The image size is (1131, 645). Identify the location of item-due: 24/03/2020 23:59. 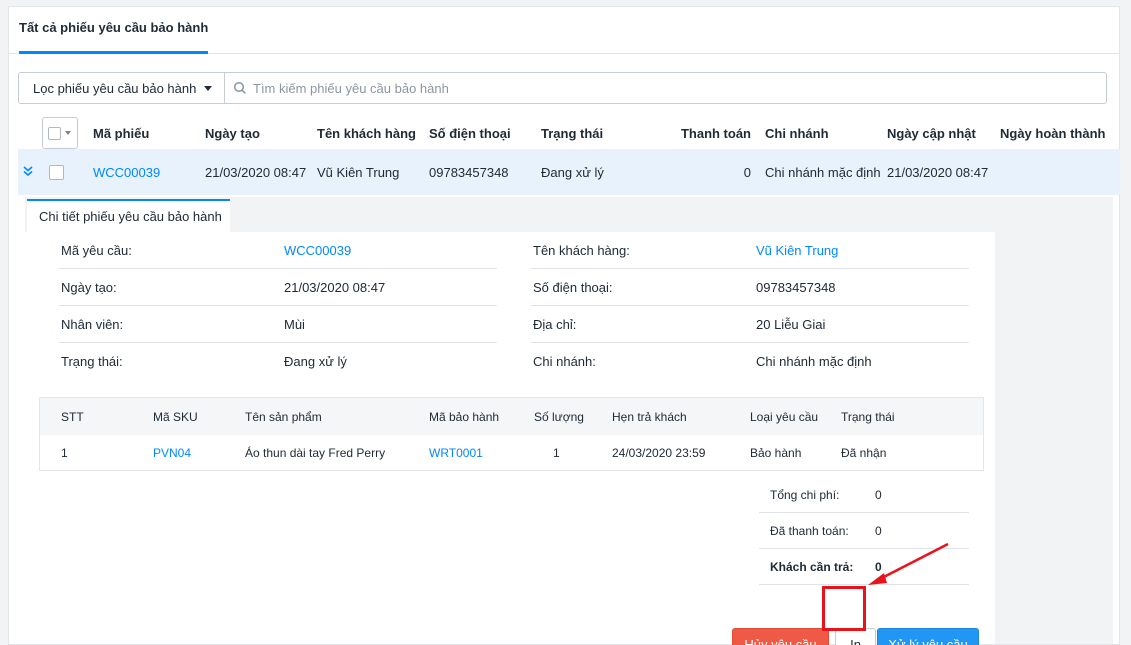
(659, 453).